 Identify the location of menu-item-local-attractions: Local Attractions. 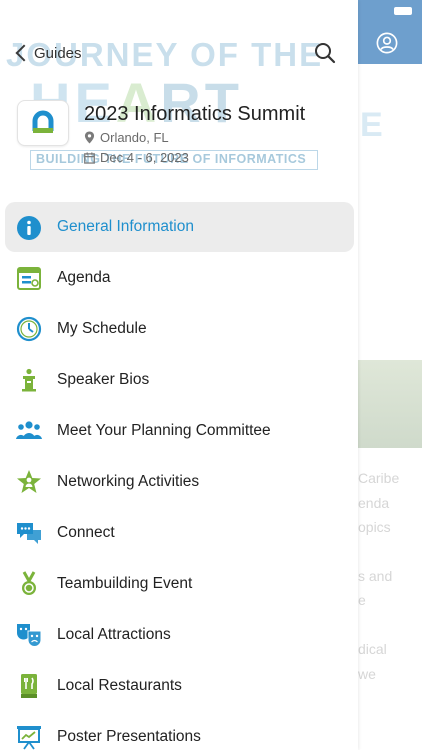
(179, 634).